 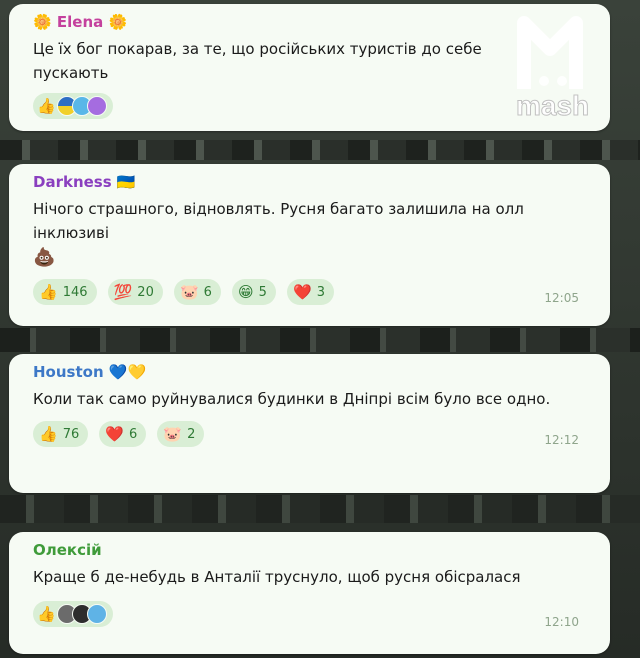 I want to click on message-time: 12:12, so click(x=561, y=440).